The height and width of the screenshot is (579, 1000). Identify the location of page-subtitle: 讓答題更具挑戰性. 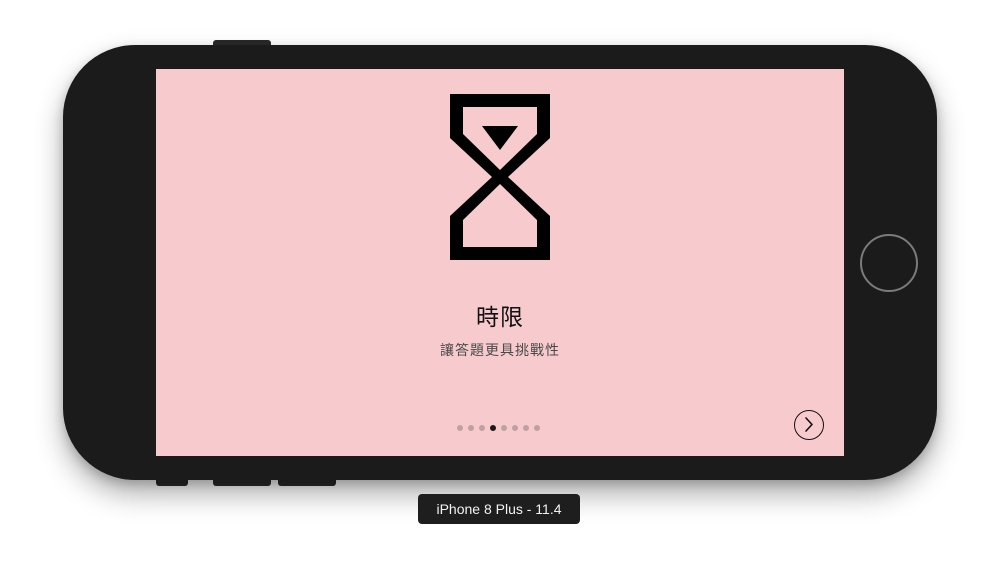
(500, 351).